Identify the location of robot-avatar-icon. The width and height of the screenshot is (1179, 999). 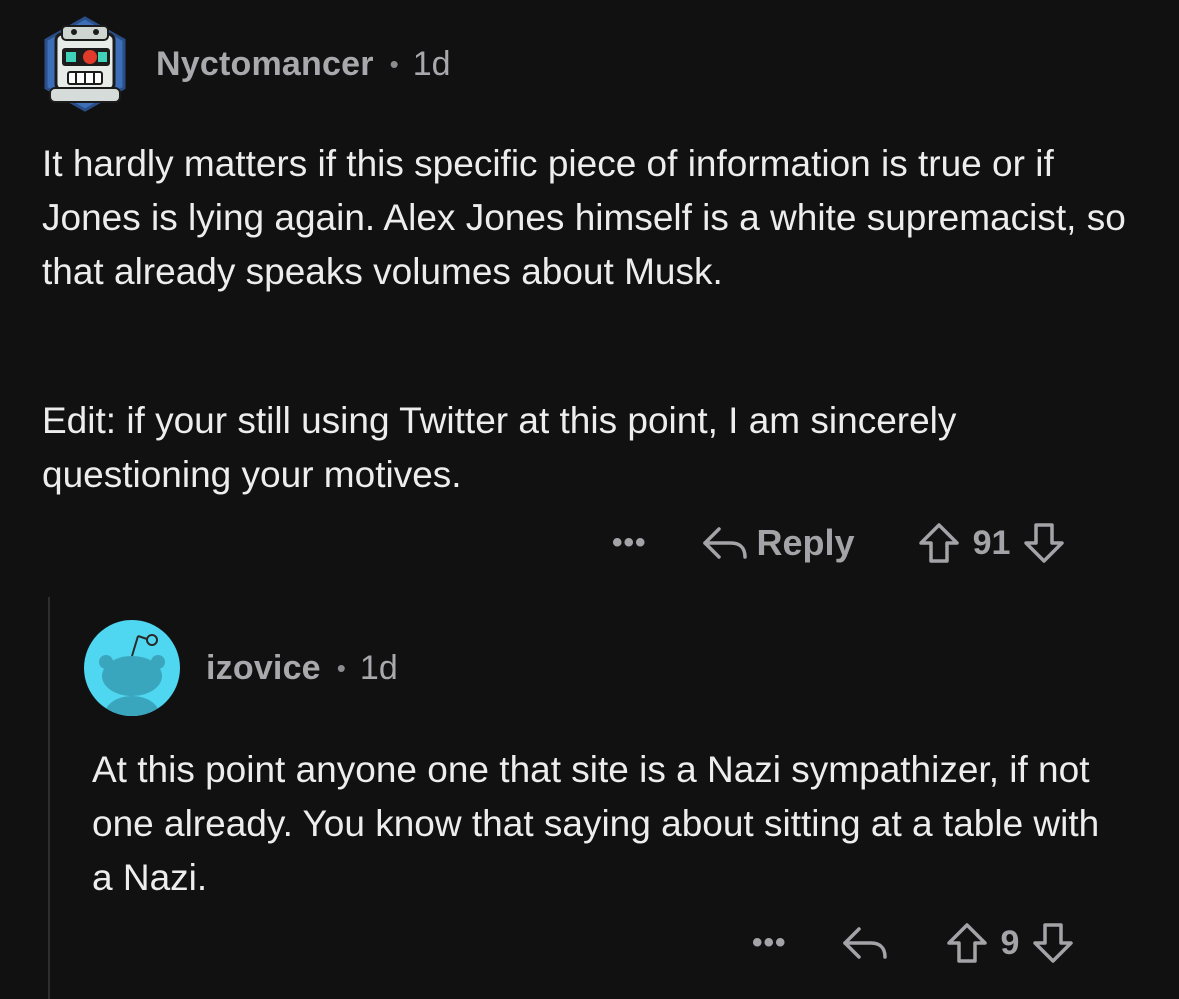
(85, 64).